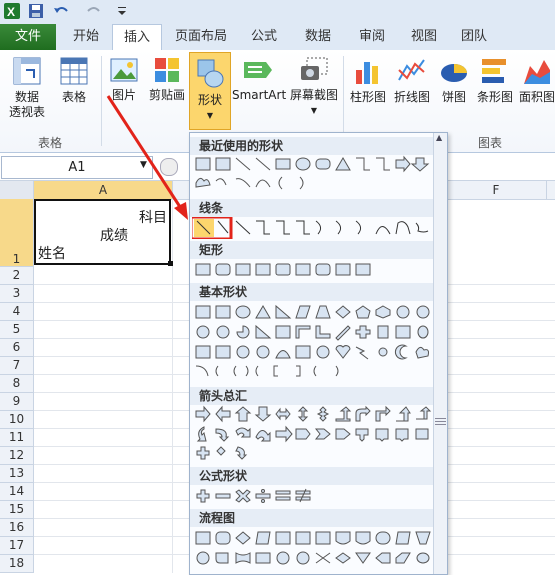  I want to click on area-chart-label: 面积图, so click(536, 97).